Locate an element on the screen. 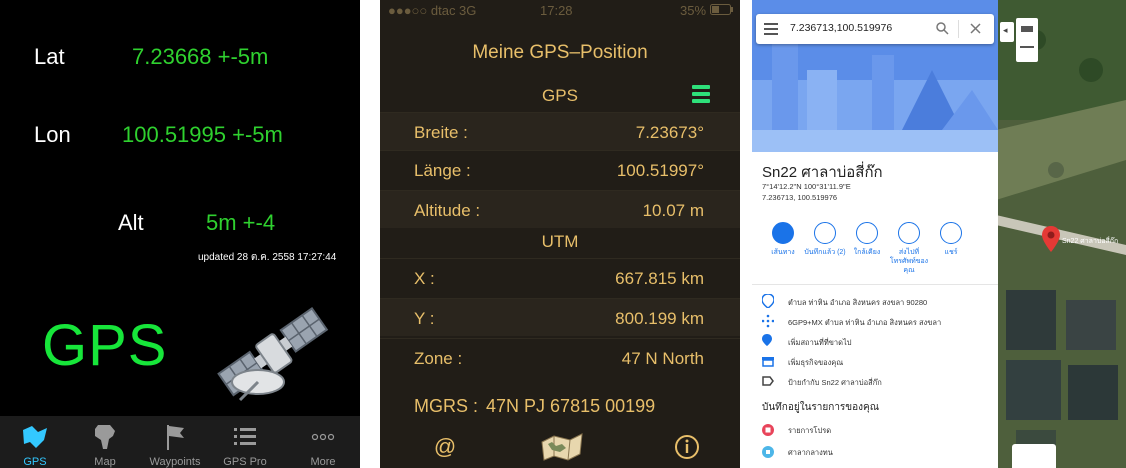  search-bar: 7.236713,100.519976 is located at coordinates (875, 29).